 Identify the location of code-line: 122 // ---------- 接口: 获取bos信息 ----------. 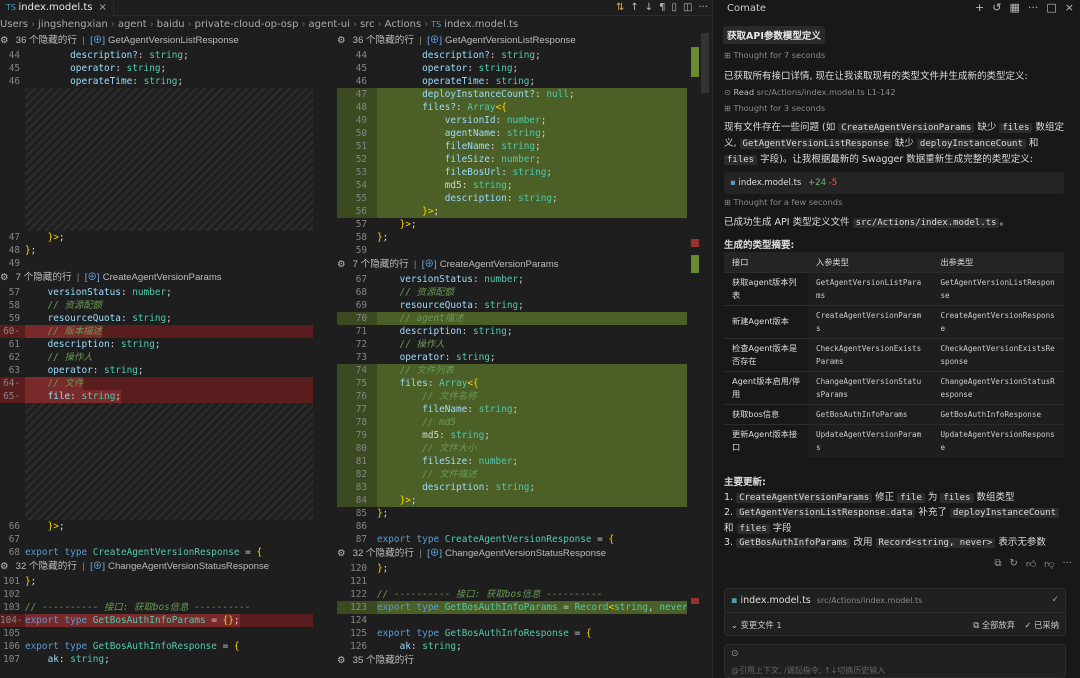
(512, 594).